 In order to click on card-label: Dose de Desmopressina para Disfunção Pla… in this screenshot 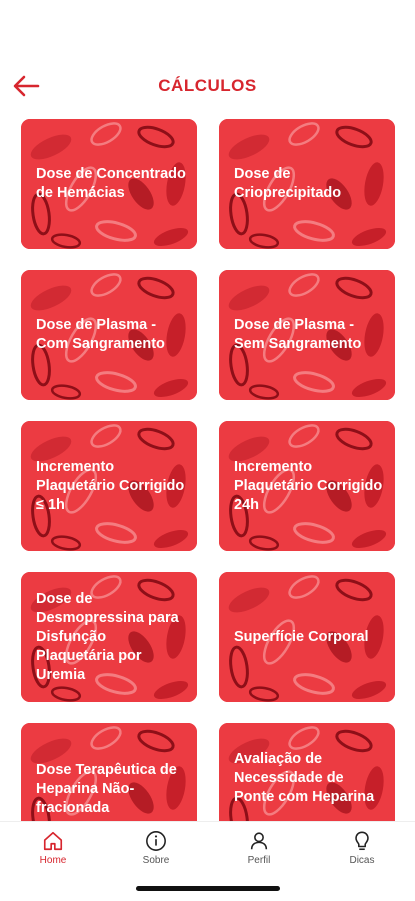, I will do `click(107, 636)`.